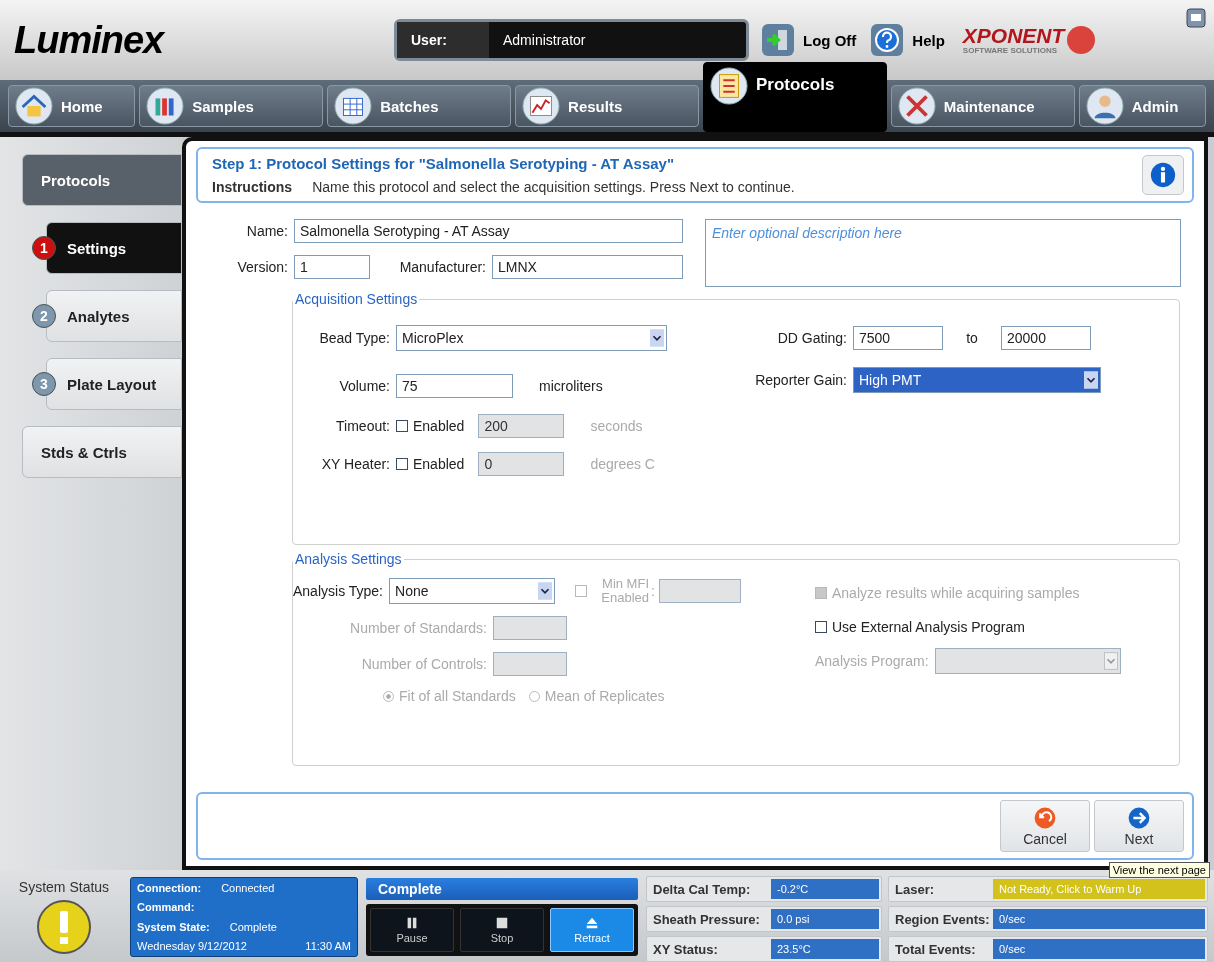  Describe the element at coordinates (328, 946) in the screenshot. I see `time-text: 11:30 AM` at that location.